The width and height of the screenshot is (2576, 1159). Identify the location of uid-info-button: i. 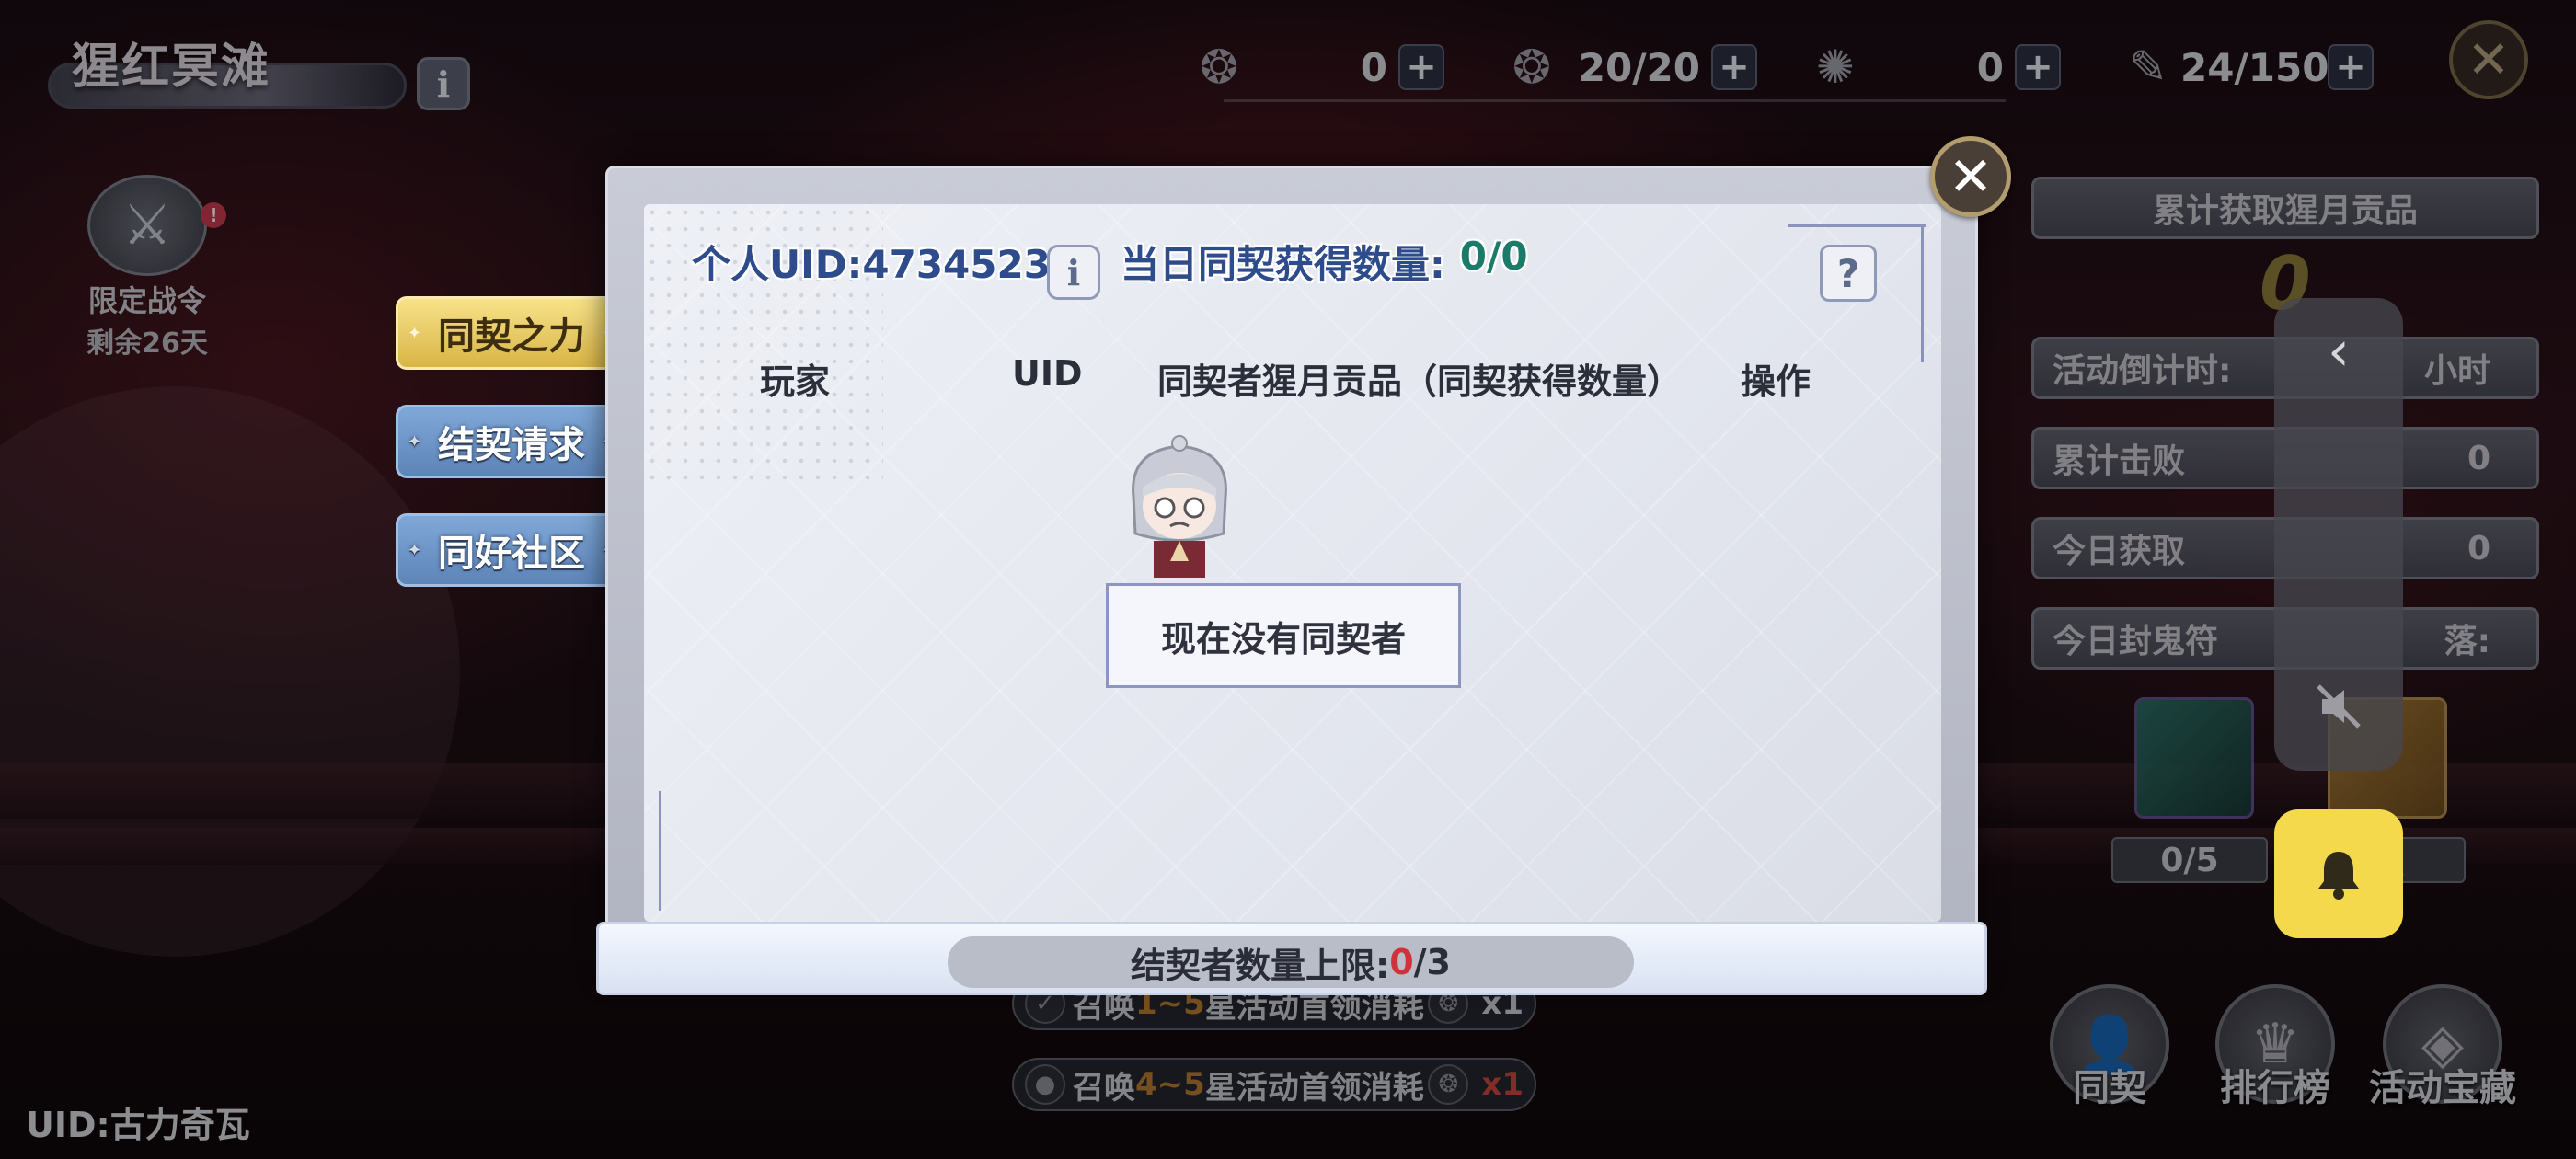
(1073, 272).